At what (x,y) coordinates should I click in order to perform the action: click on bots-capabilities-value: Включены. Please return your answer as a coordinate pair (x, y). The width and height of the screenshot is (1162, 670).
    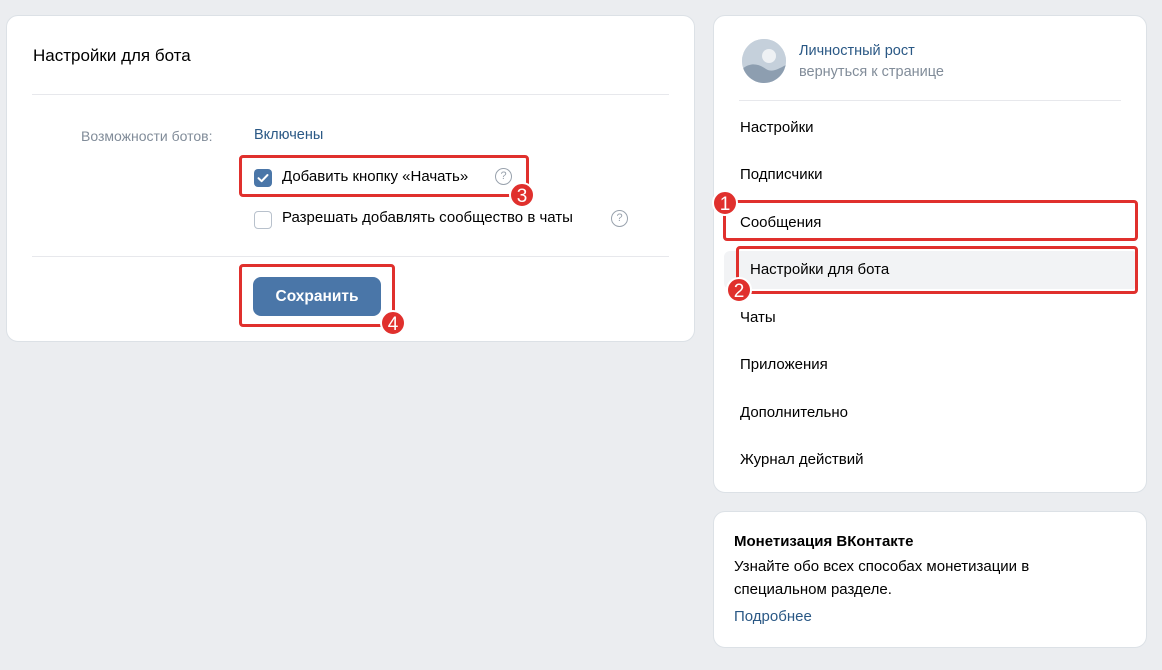
    Looking at the image, I should click on (288, 135).